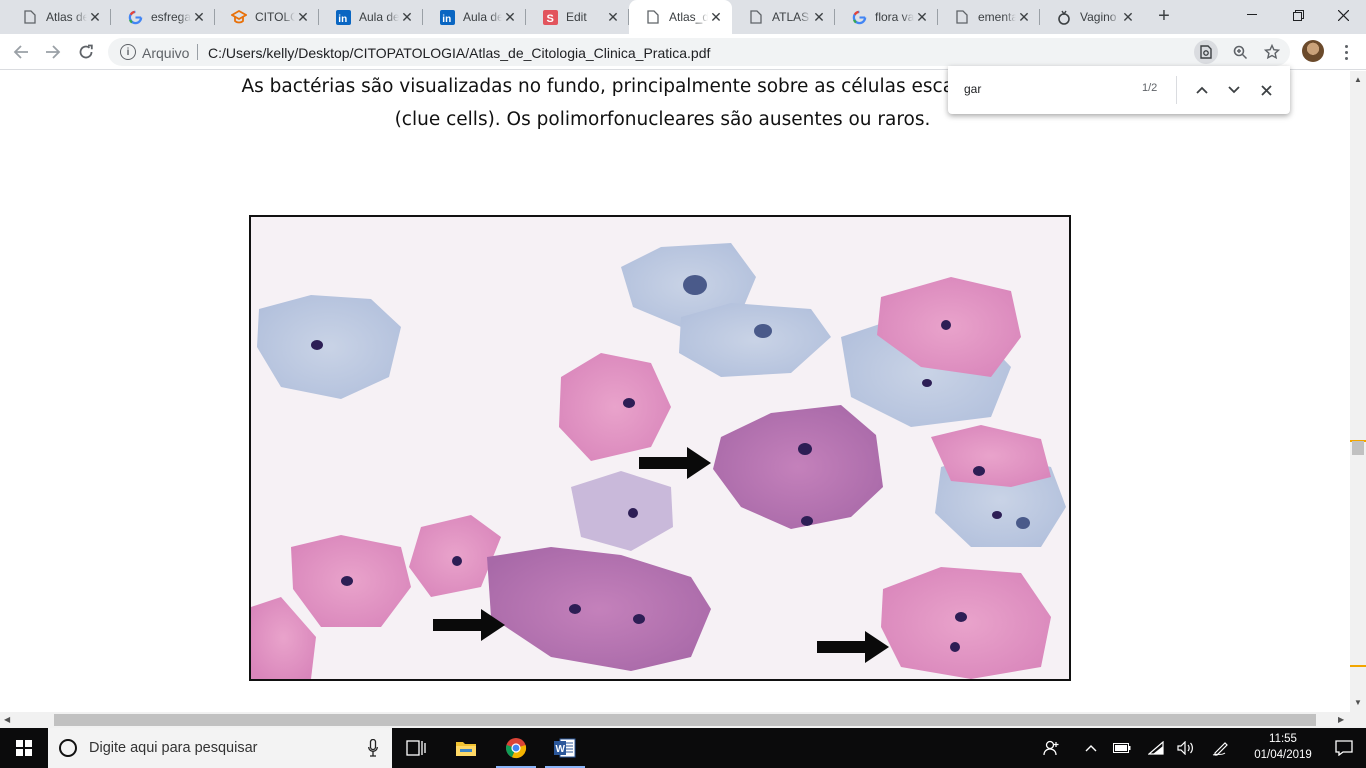  I want to click on people-button, so click(1052, 748).